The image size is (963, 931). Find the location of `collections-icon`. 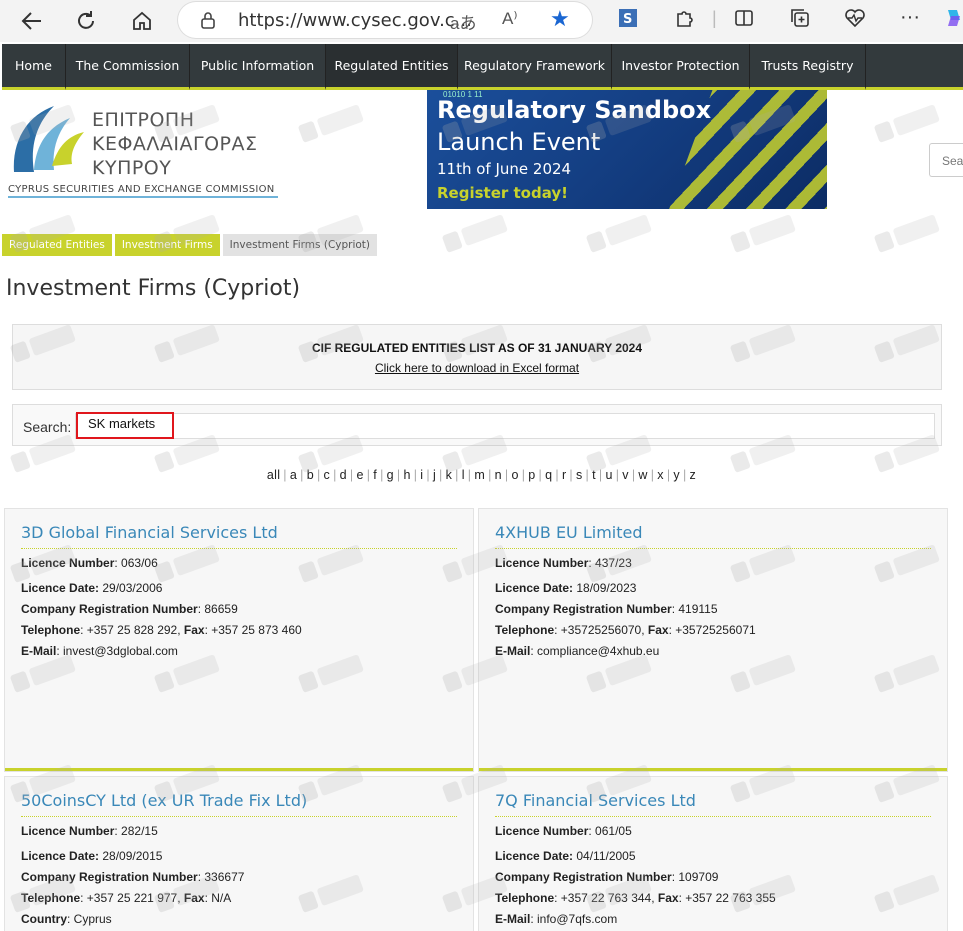

collections-icon is located at coordinates (800, 20).